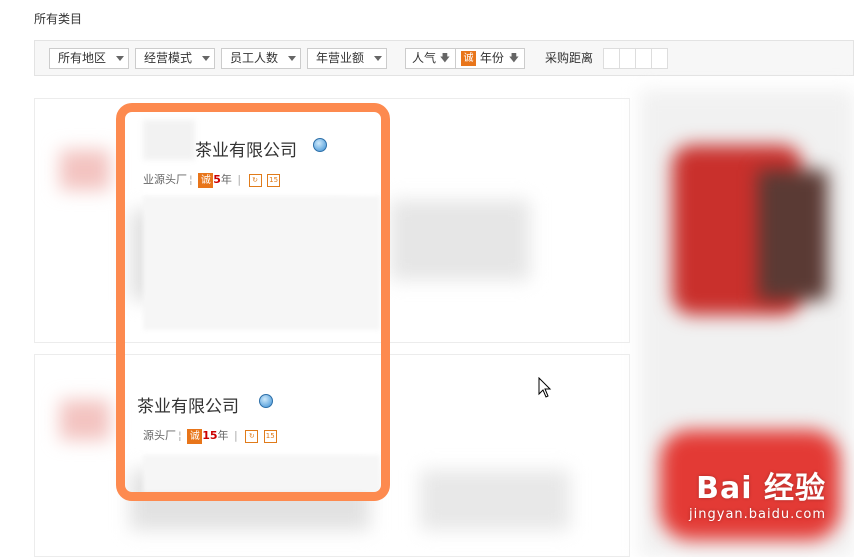 The height and width of the screenshot is (557, 854). I want to click on sort-popularity-button: 人气 🡇, so click(430, 58).